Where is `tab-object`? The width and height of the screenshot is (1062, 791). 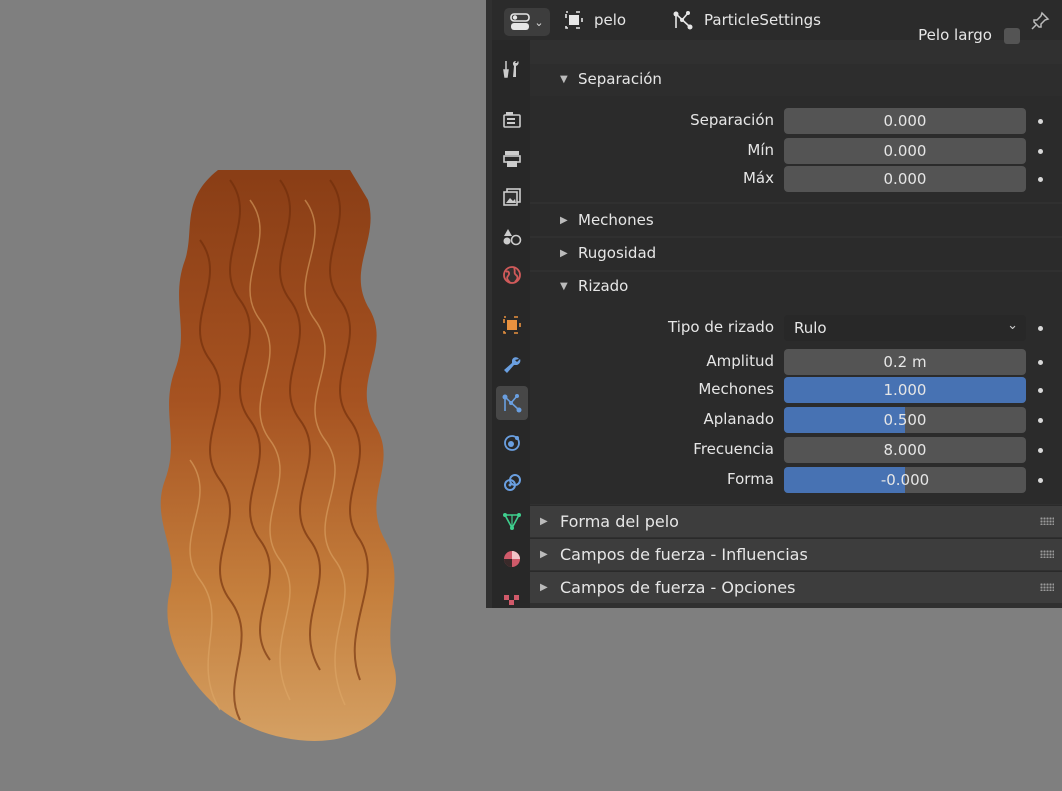
tab-object is located at coordinates (512, 325).